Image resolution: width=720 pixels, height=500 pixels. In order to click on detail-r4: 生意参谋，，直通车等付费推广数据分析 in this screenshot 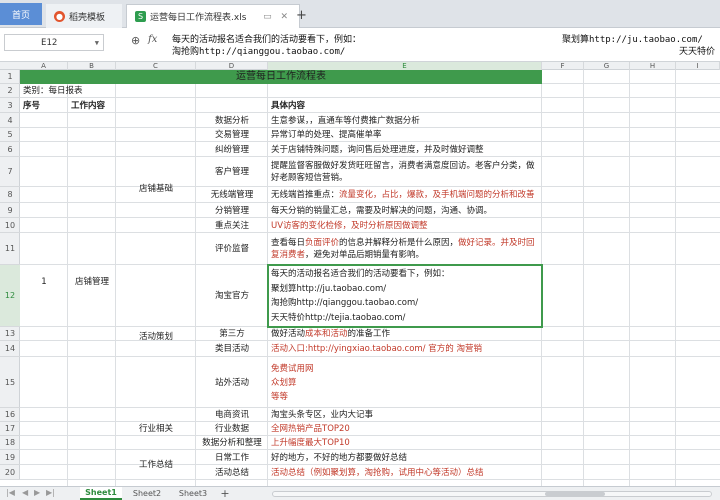, I will do `click(405, 120)`.